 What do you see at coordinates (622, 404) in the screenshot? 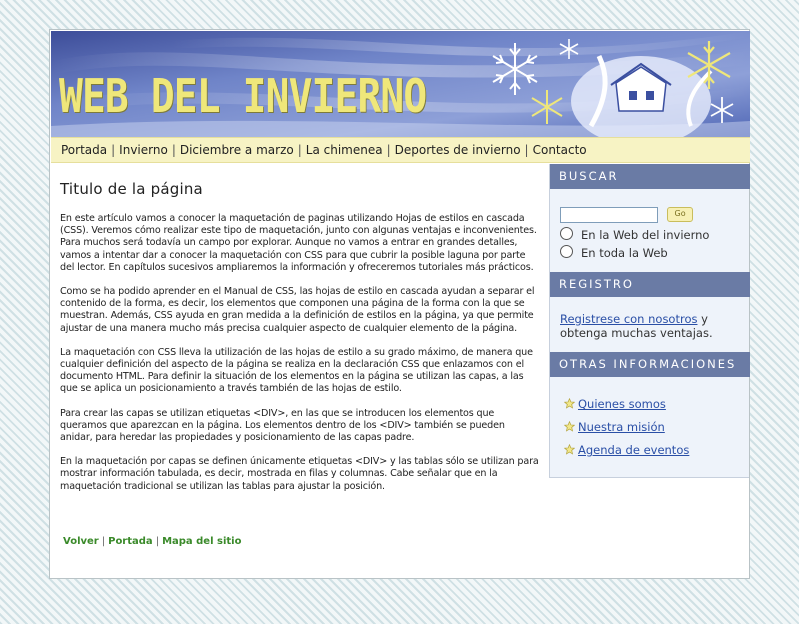
I see `info-link-quienes-somos: Quienes somos` at bounding box center [622, 404].